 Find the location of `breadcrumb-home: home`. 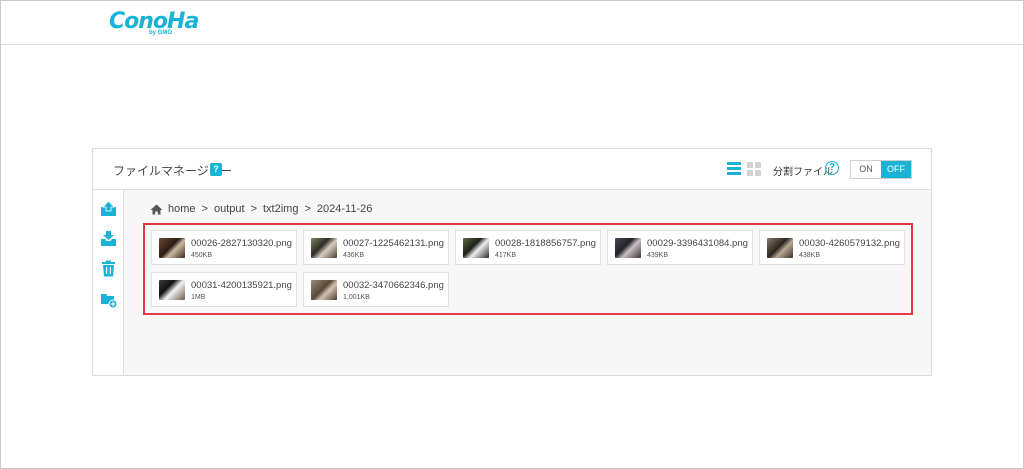

breadcrumb-home: home is located at coordinates (182, 209).